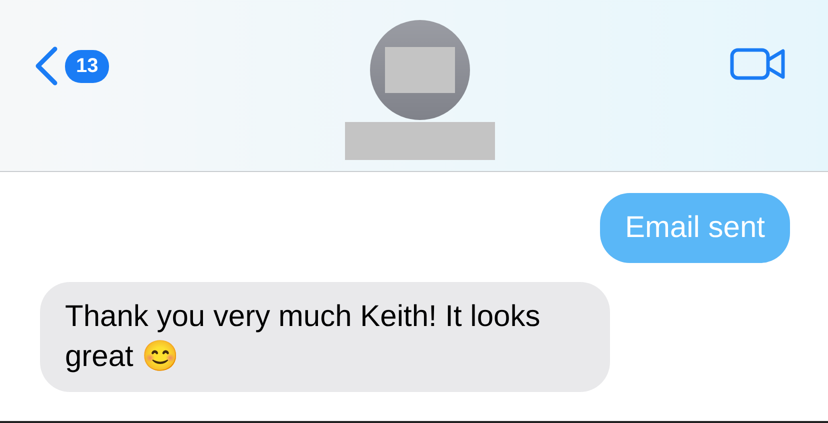 Image resolution: width=828 pixels, height=423 pixels. I want to click on unread-count-badge: 13, so click(87, 66).